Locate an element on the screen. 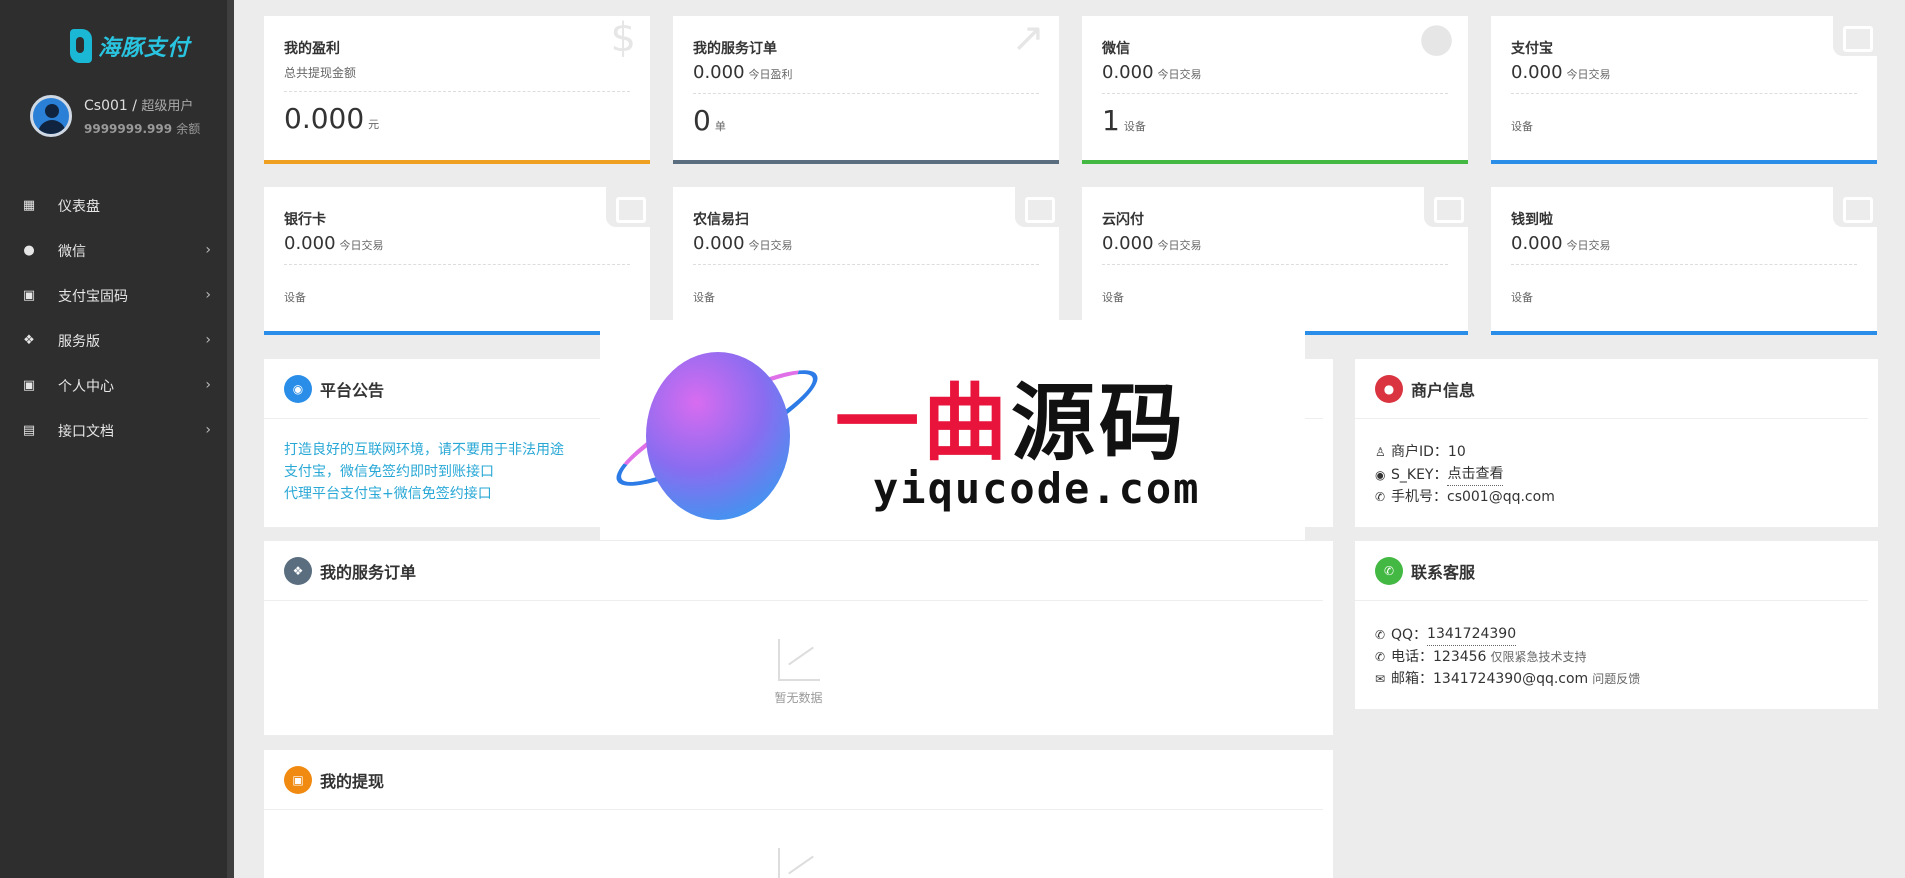 The width and height of the screenshot is (1905, 878). avatar is located at coordinates (51, 116).